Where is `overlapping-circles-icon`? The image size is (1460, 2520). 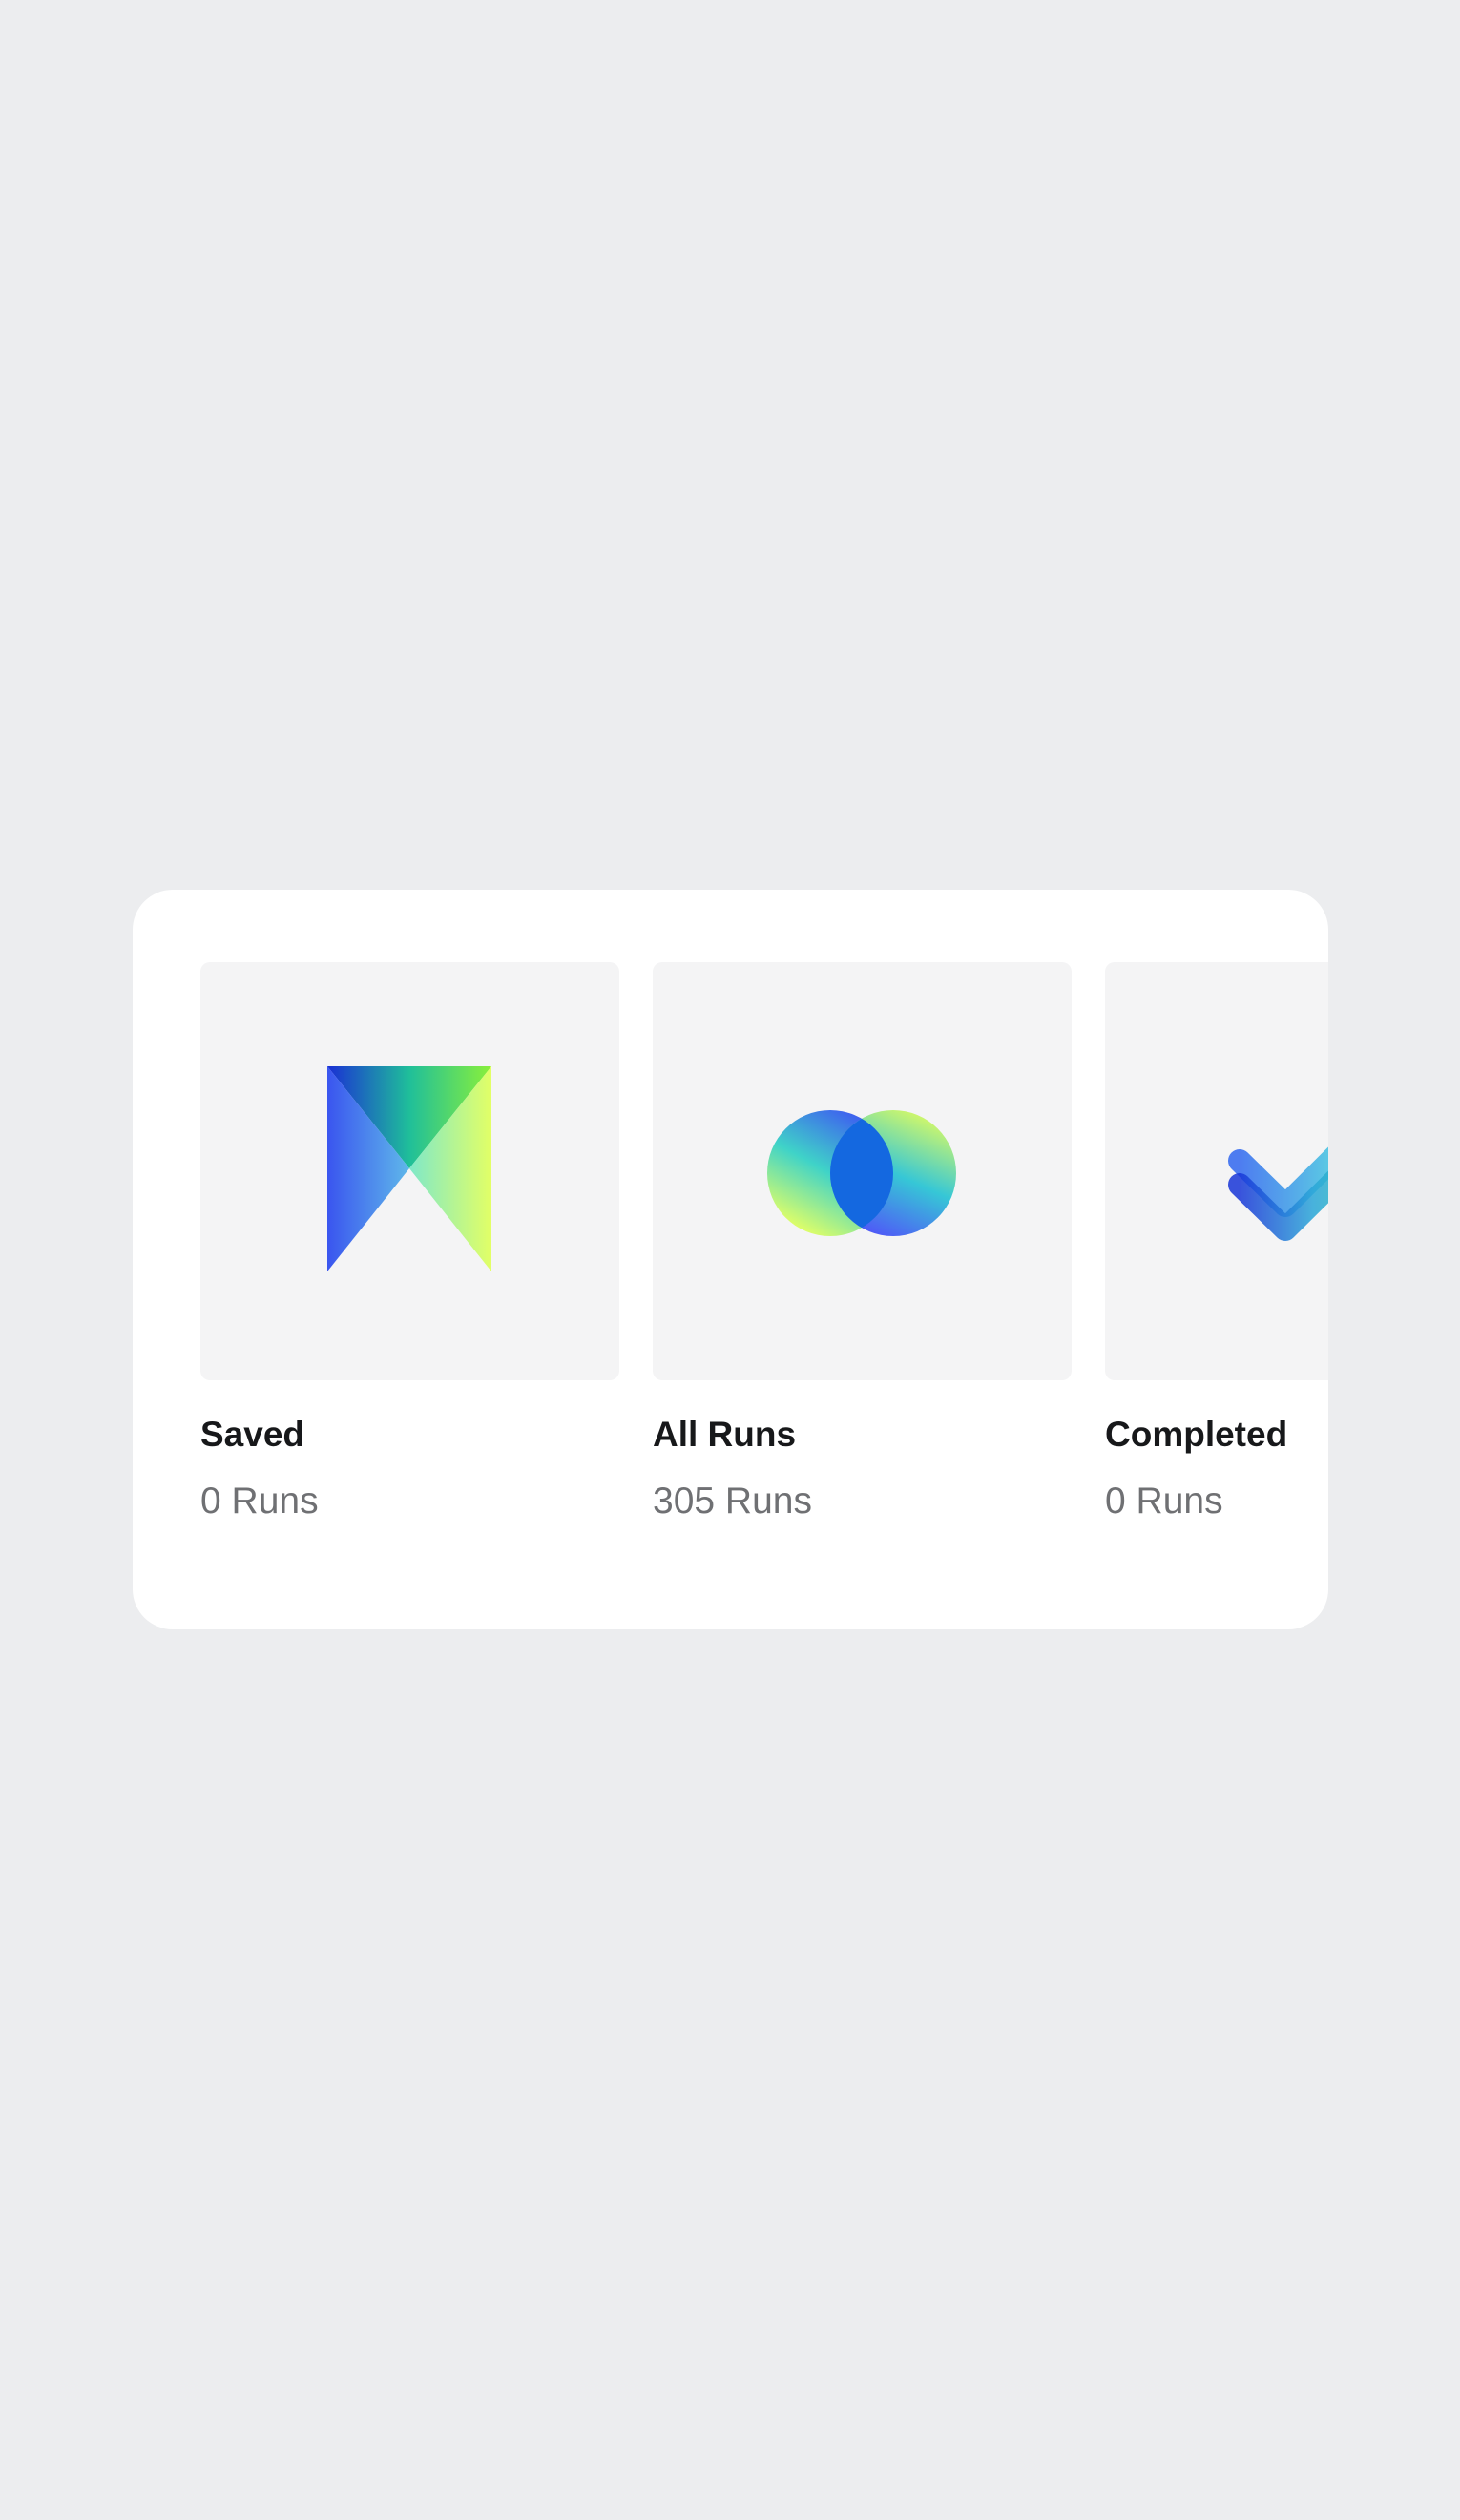
overlapping-circles-icon is located at coordinates (861, 1173).